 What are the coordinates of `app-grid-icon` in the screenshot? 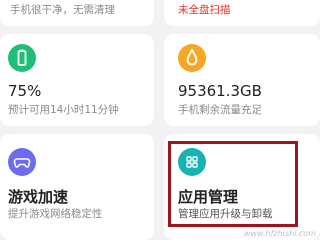 It's located at (192, 162).